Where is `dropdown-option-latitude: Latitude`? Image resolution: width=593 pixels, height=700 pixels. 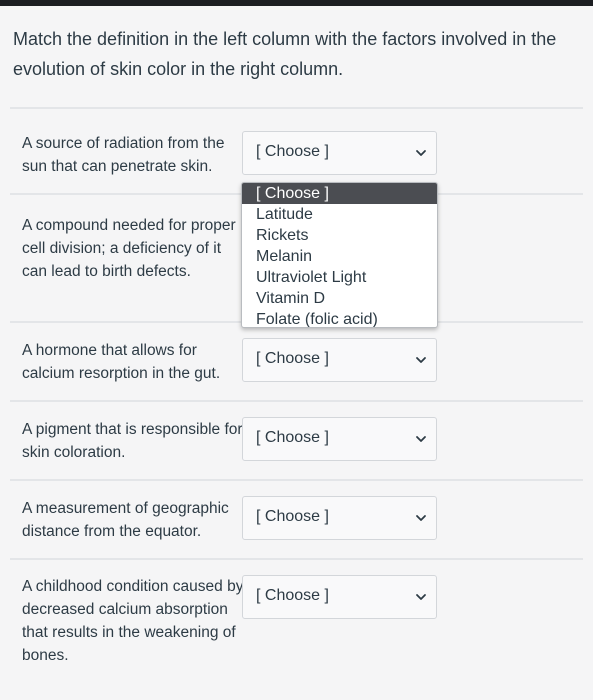
dropdown-option-latitude: Latitude is located at coordinates (339, 214).